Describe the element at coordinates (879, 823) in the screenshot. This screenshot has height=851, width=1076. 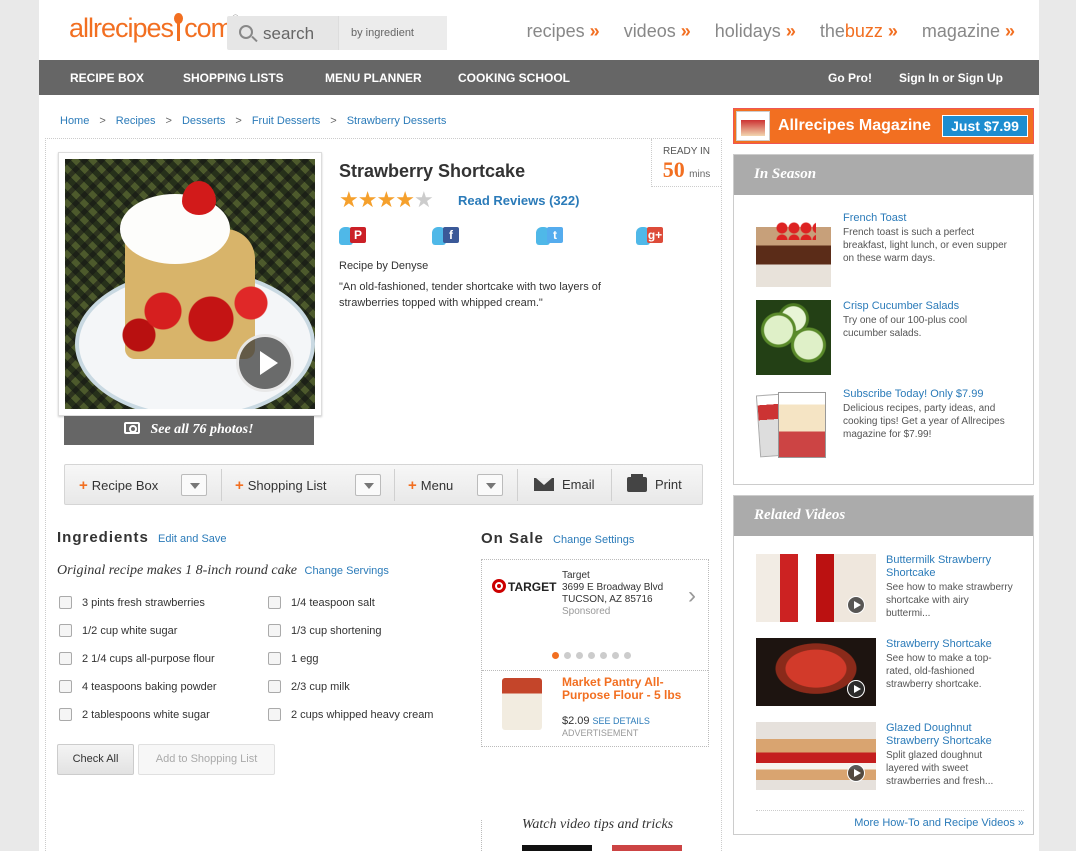
I see `more-videos-link: More How-To and Recipe Videos »` at that location.